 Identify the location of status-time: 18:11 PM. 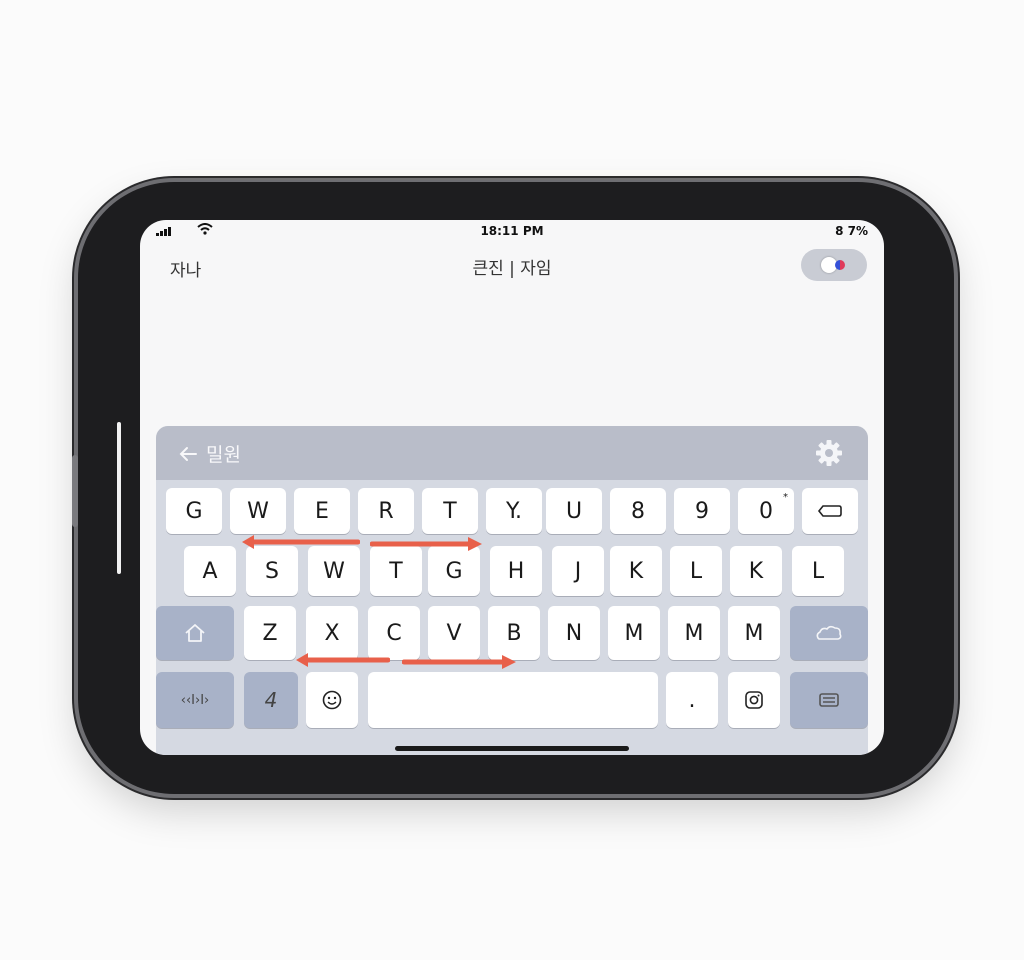
(512, 231).